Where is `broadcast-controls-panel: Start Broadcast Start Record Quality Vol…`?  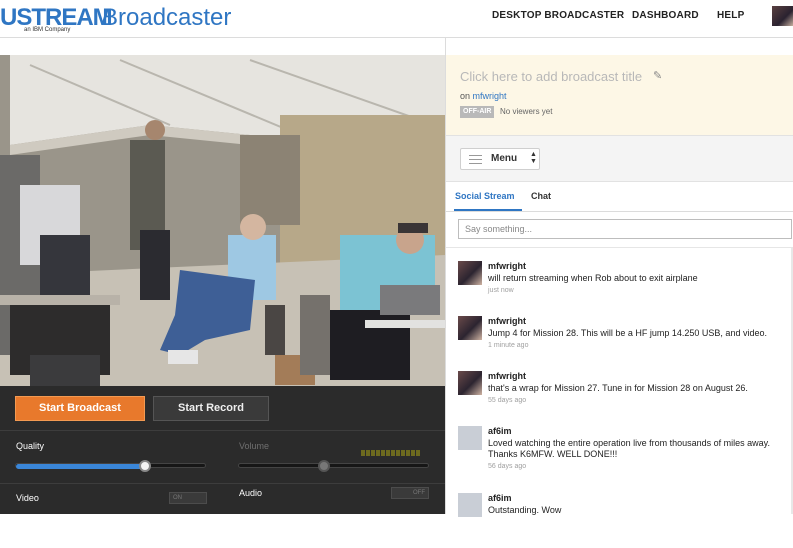
broadcast-controls-panel: Start Broadcast Start Record Quality Vol… is located at coordinates (222, 450).